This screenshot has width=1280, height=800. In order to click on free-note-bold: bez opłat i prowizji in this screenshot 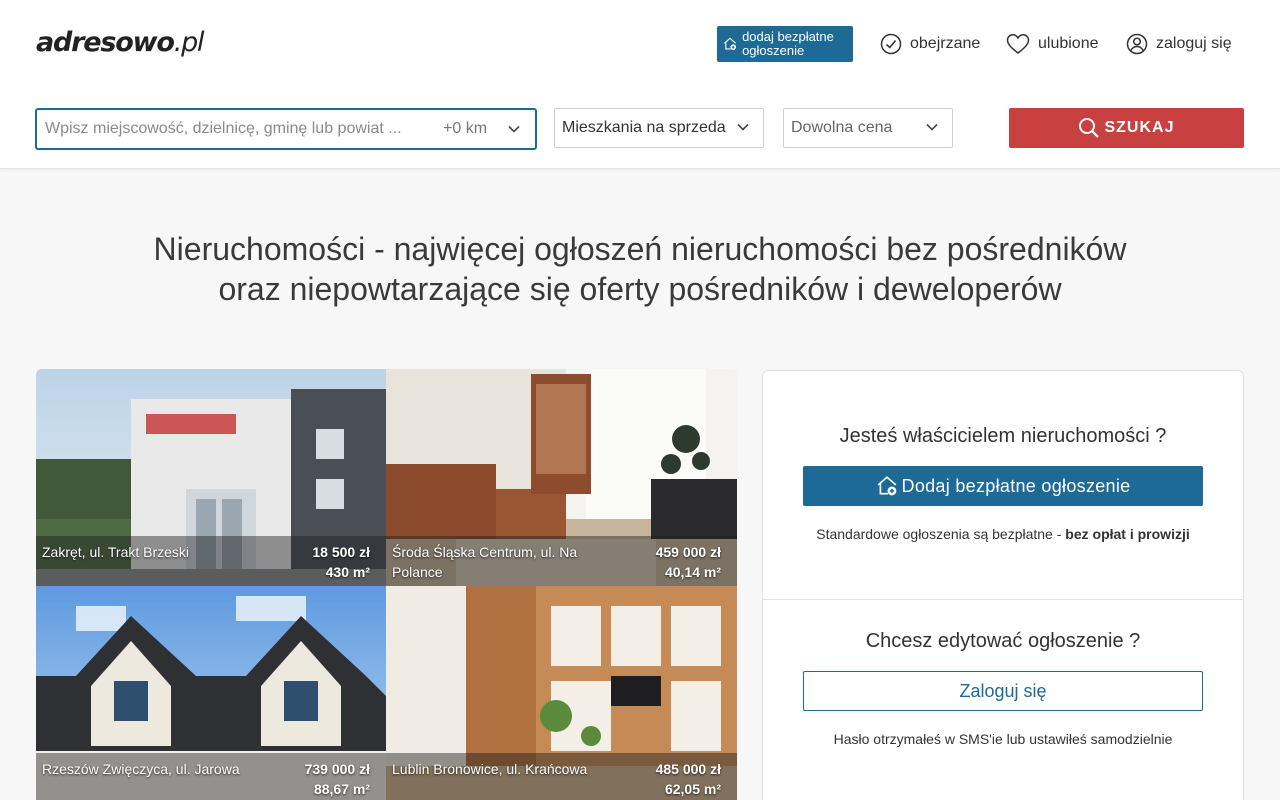, I will do `click(1127, 534)`.